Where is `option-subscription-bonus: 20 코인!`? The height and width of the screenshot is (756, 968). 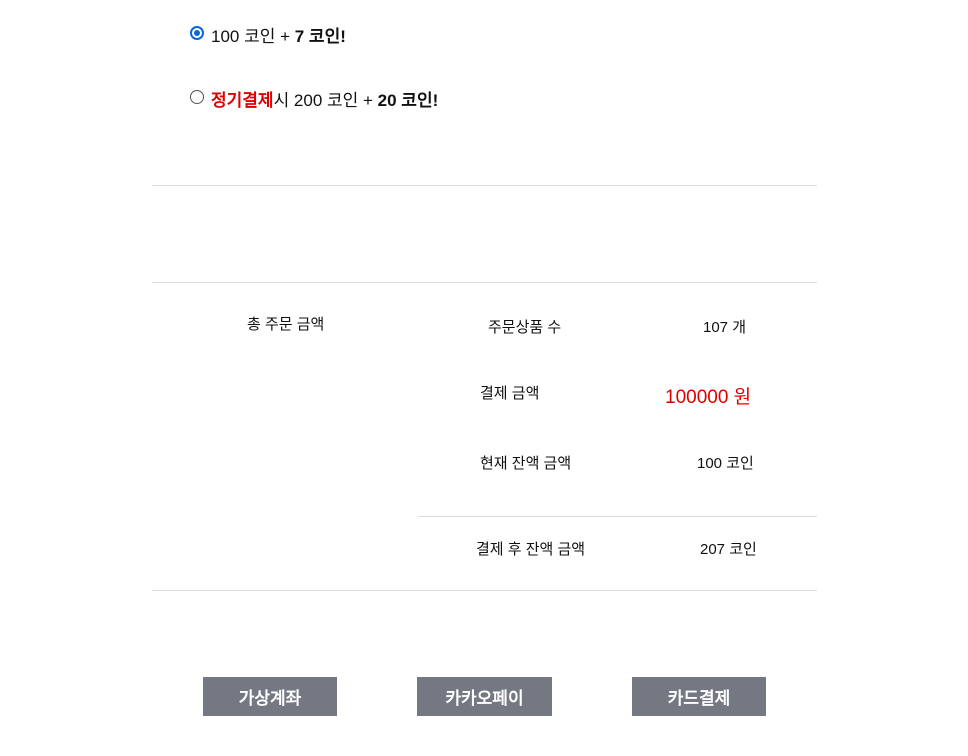
option-subscription-bonus: 20 코인! is located at coordinates (408, 100).